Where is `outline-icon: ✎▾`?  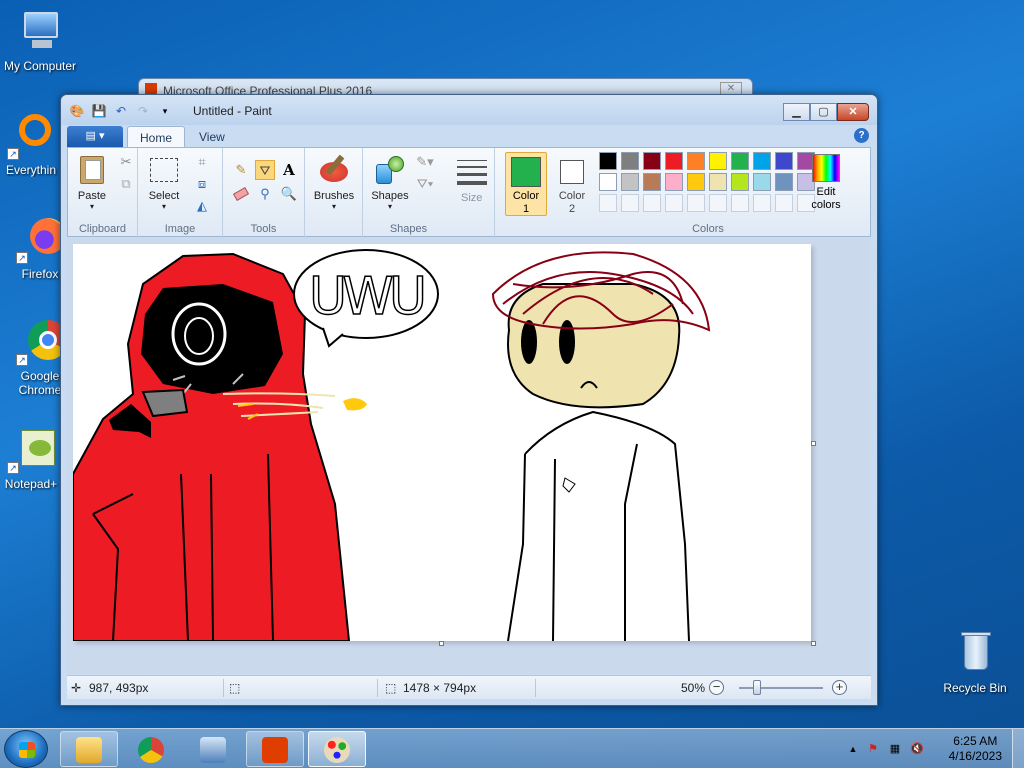 outline-icon: ✎▾ is located at coordinates (425, 162).